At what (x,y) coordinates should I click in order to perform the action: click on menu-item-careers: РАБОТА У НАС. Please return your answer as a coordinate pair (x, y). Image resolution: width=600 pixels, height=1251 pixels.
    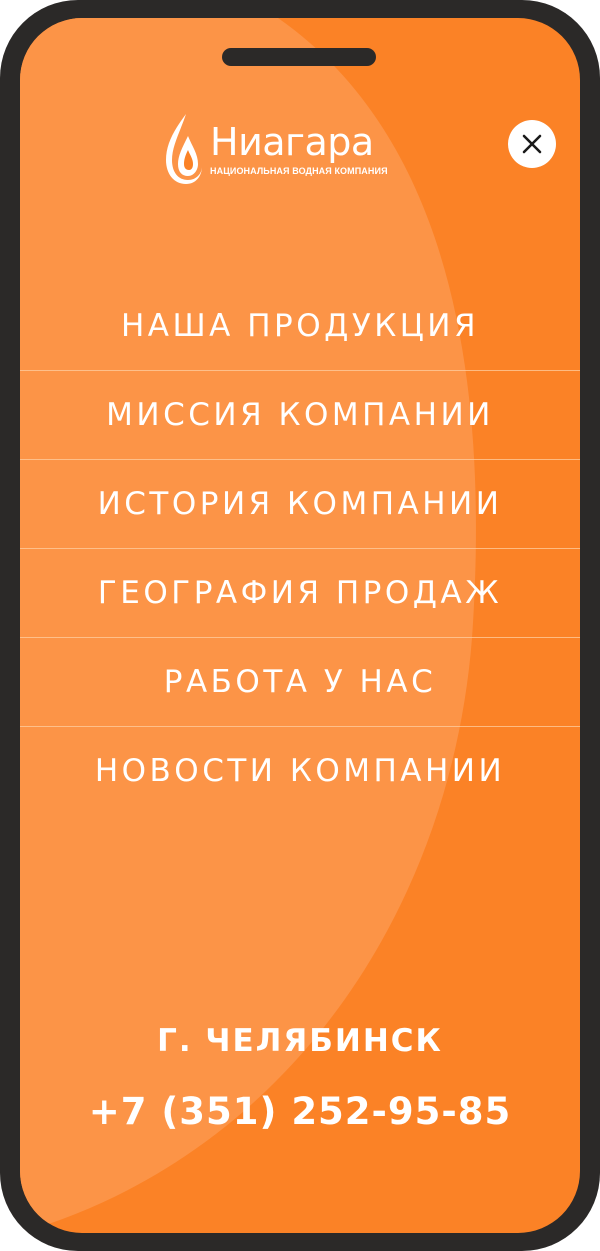
    Looking at the image, I should click on (300, 682).